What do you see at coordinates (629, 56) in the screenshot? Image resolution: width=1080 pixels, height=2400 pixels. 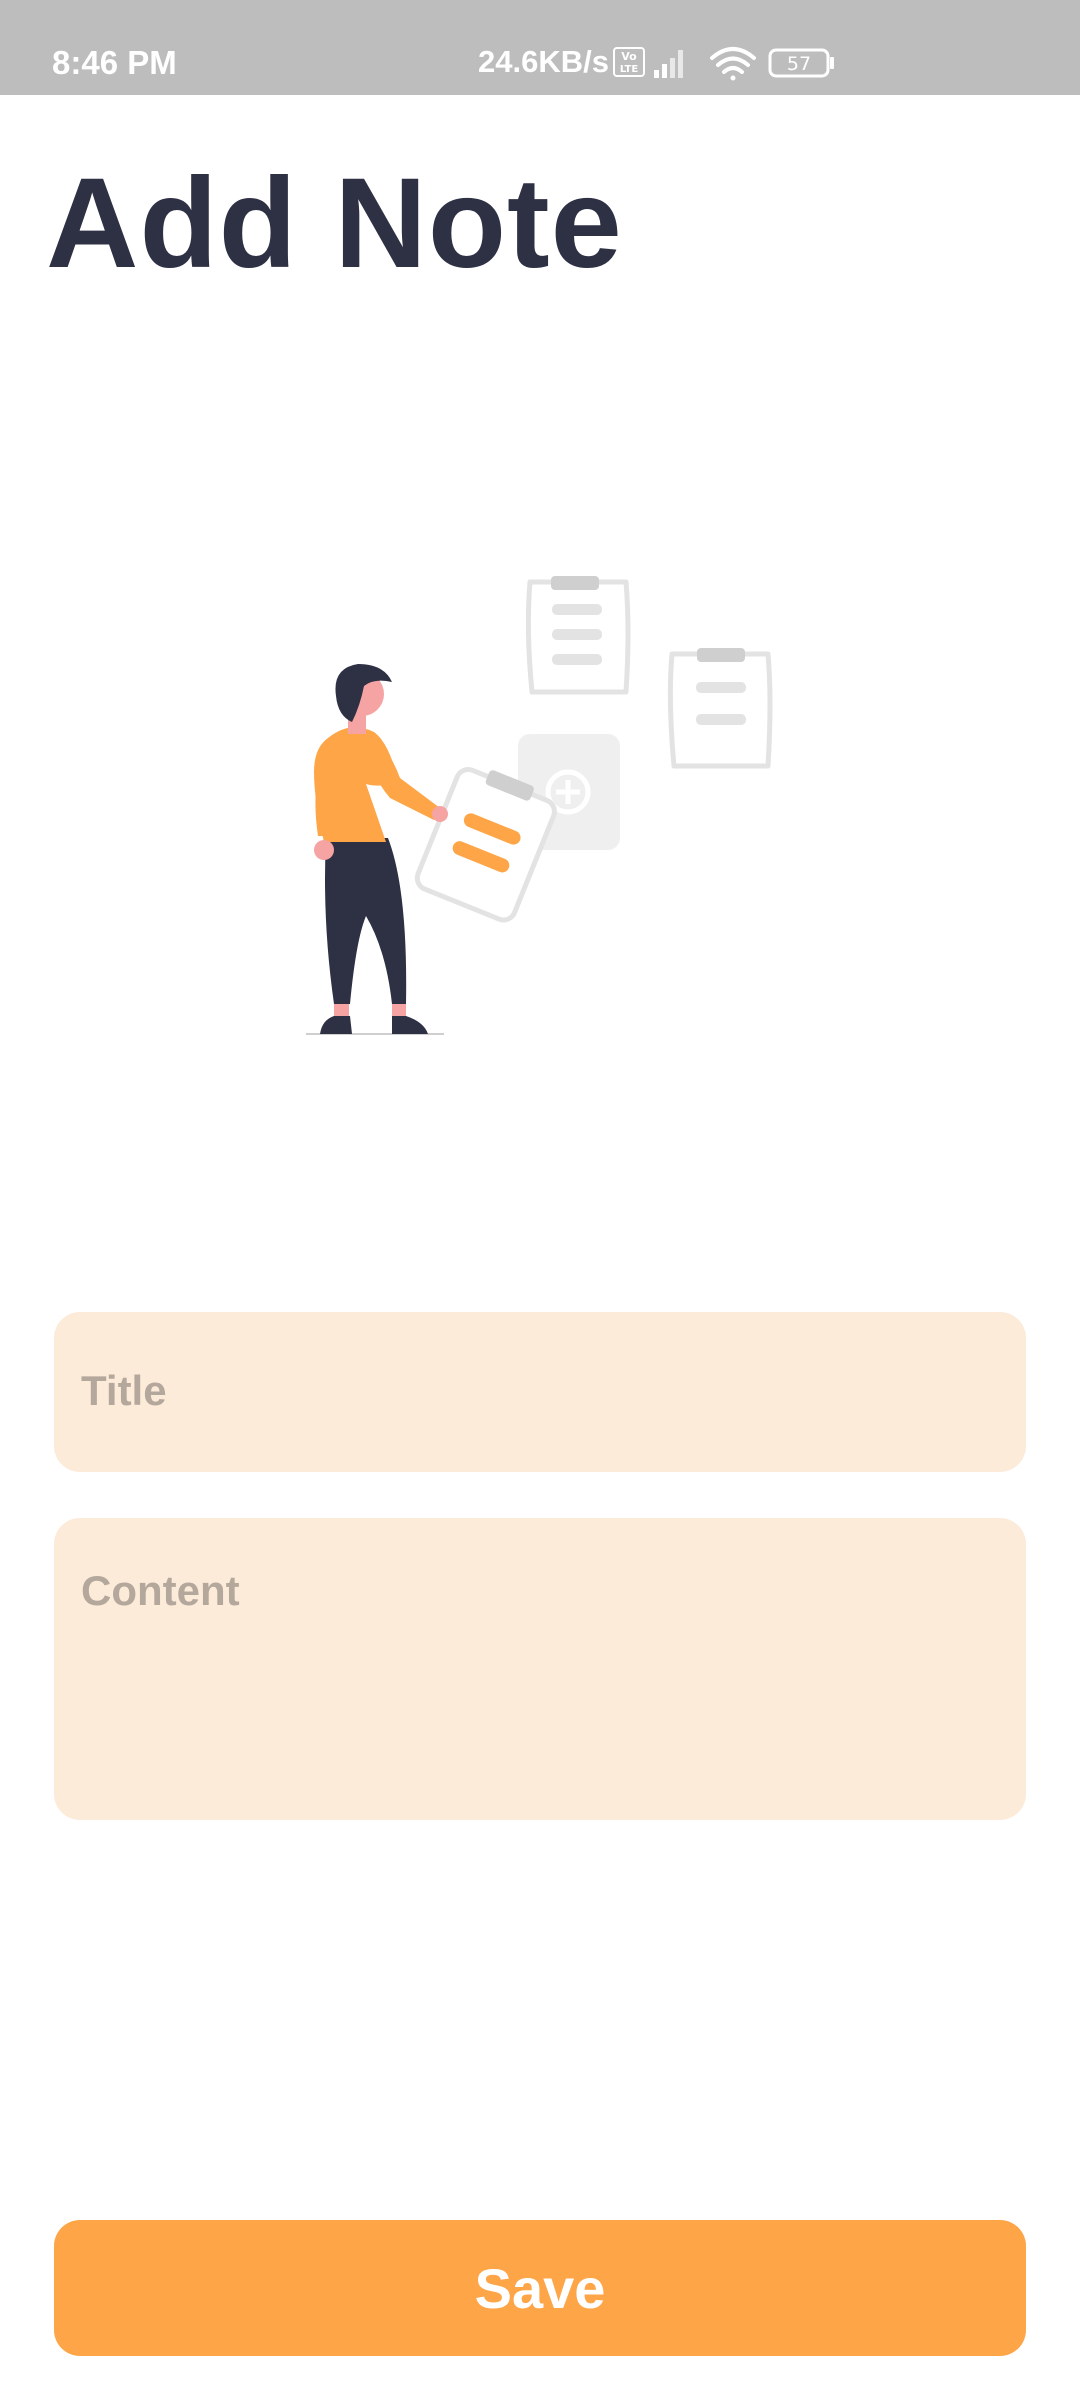 I see `svg-text: Vo` at bounding box center [629, 56].